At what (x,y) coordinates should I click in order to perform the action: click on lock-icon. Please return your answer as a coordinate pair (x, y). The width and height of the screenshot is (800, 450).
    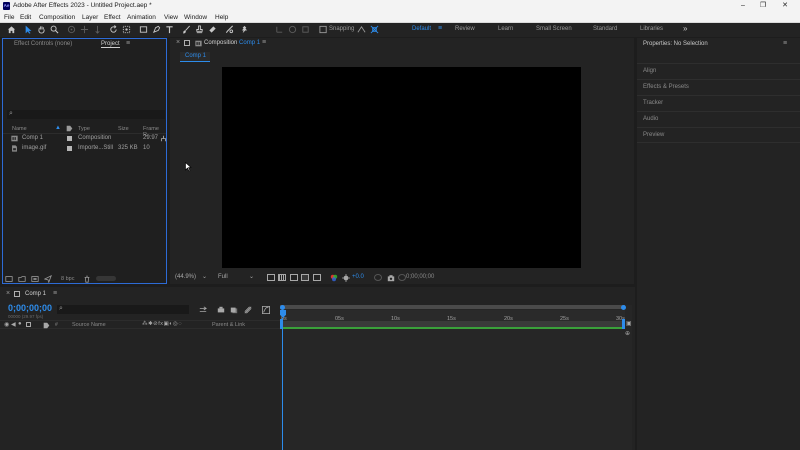
    Looking at the image, I should click on (28, 324).